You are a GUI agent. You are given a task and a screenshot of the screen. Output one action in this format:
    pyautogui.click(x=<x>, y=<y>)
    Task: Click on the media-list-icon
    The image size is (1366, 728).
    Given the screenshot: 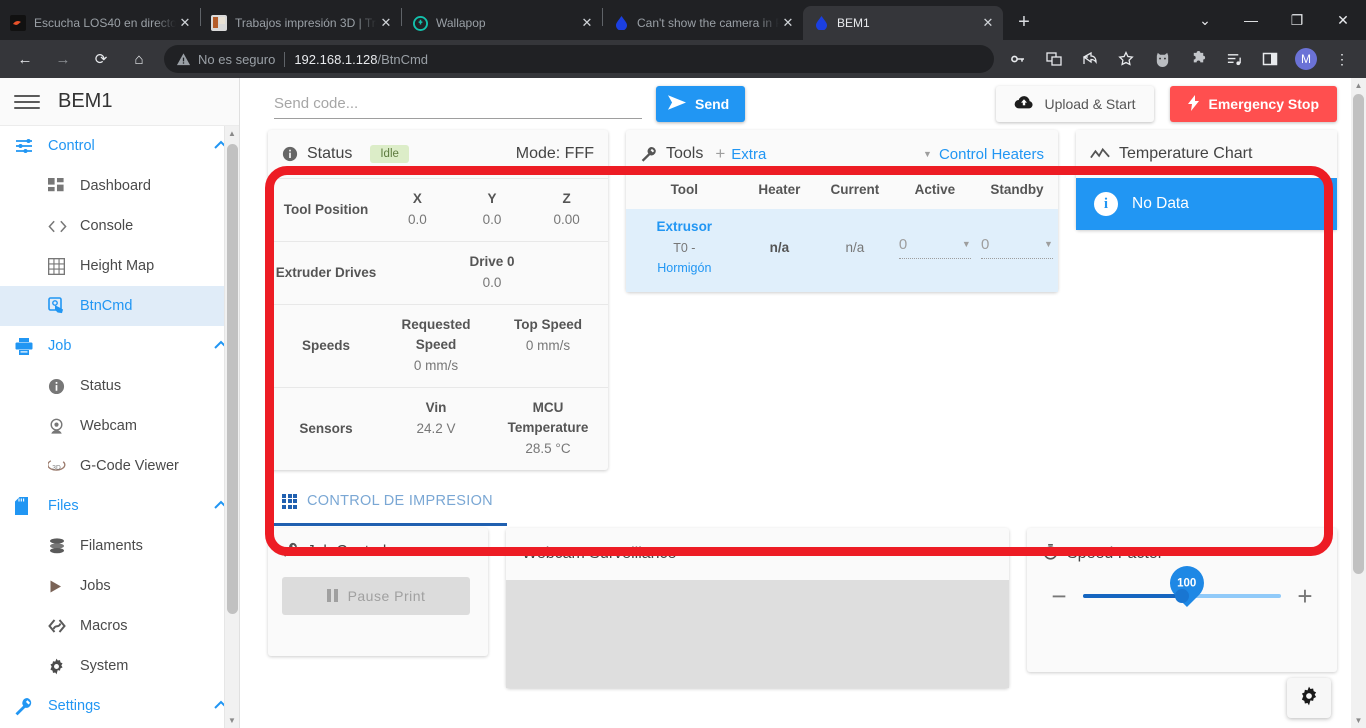 What is the action you would take?
    pyautogui.click(x=1234, y=59)
    